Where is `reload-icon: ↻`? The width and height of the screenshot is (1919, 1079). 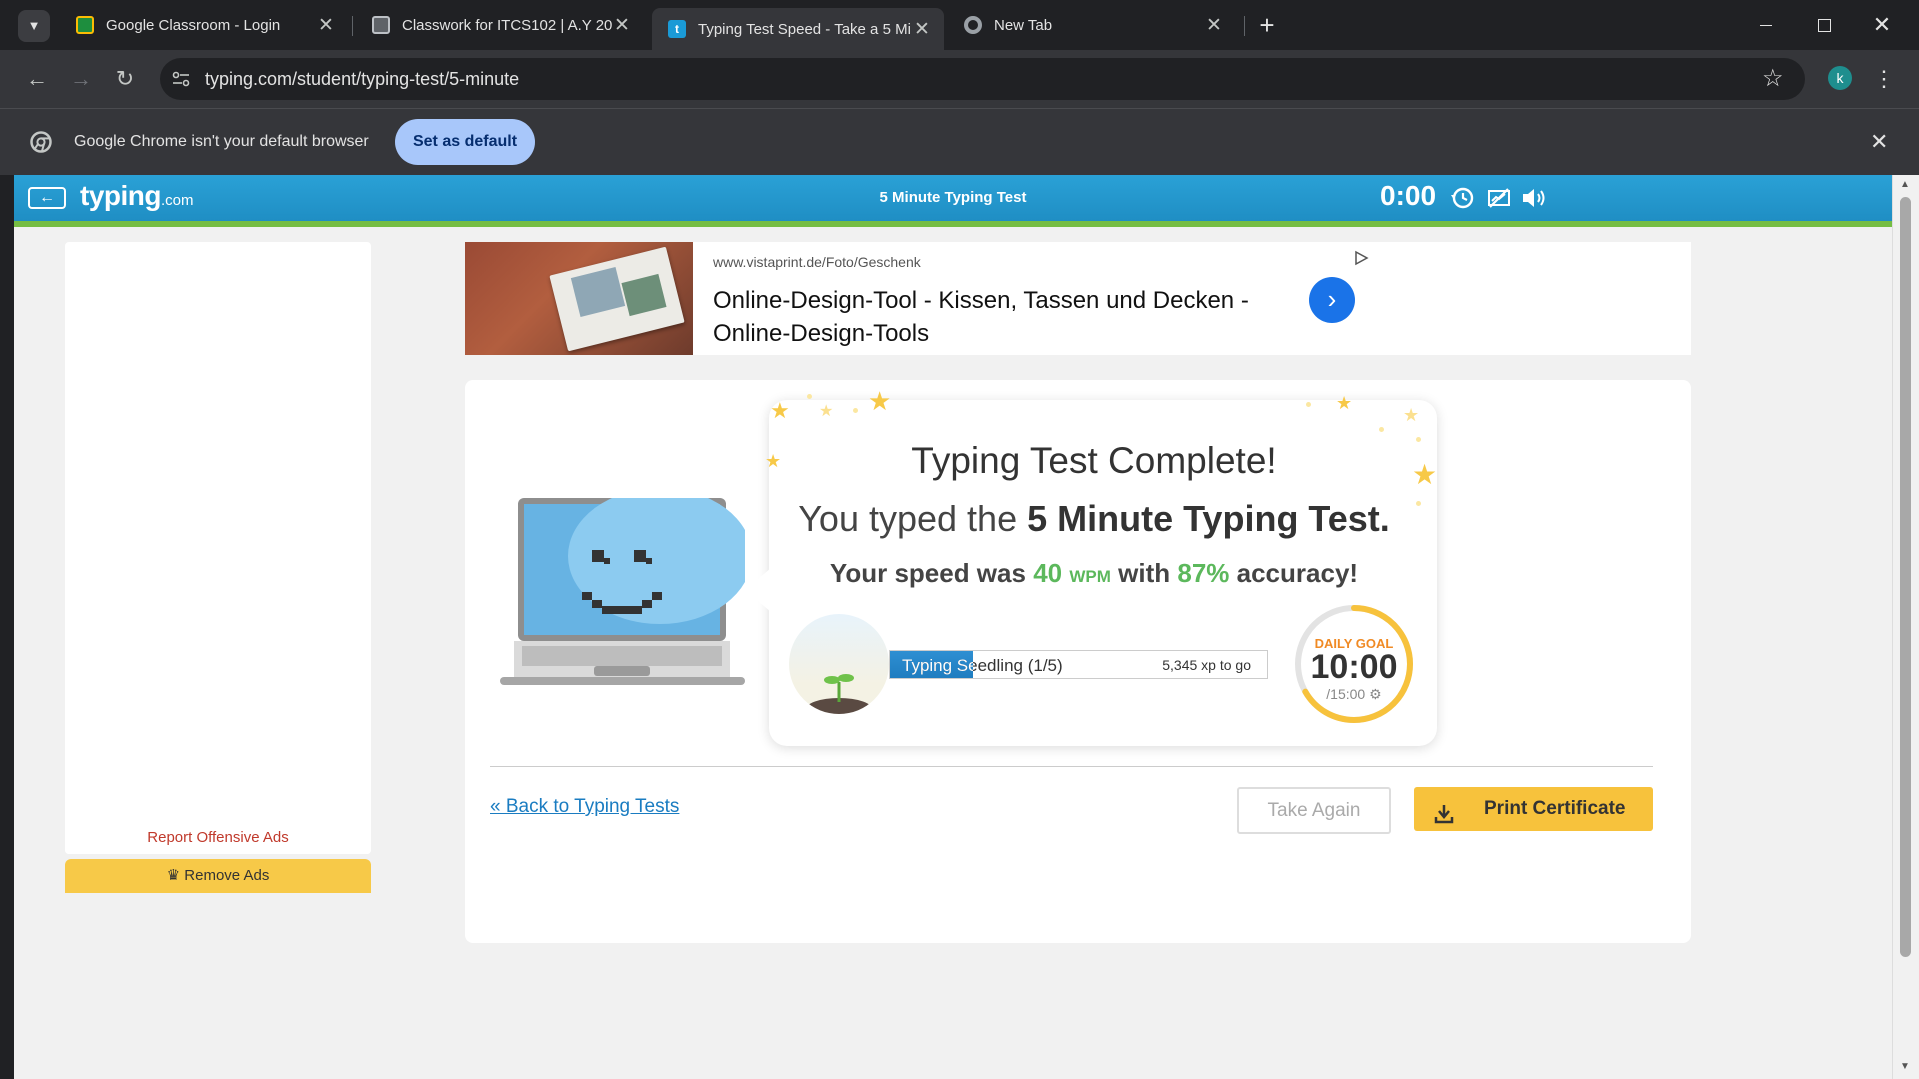
reload-icon: ↻ is located at coordinates (125, 78).